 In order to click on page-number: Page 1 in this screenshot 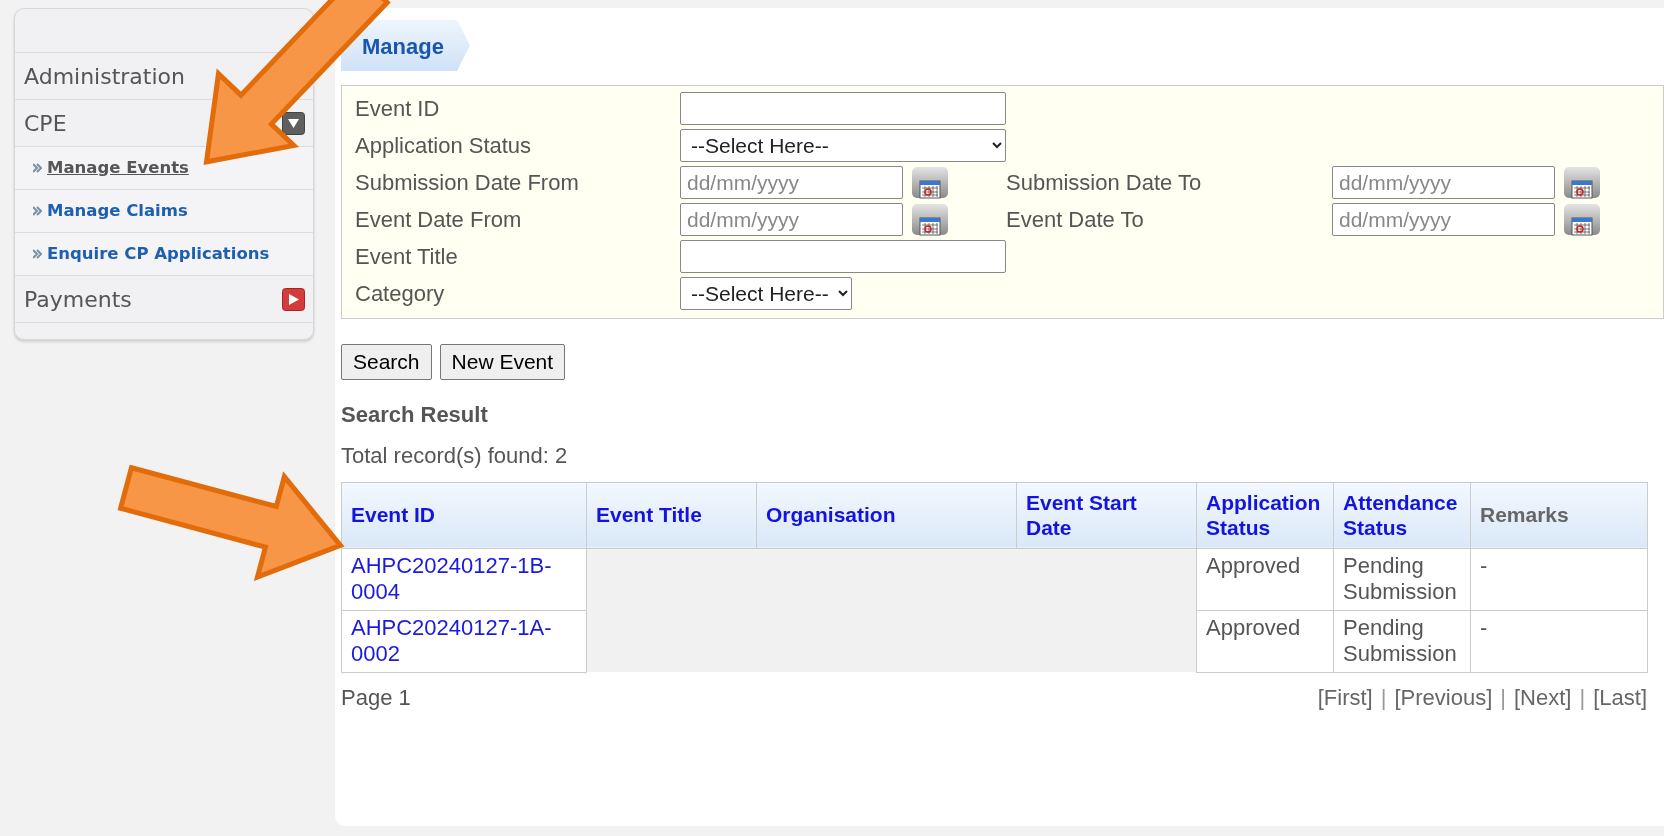, I will do `click(376, 697)`.